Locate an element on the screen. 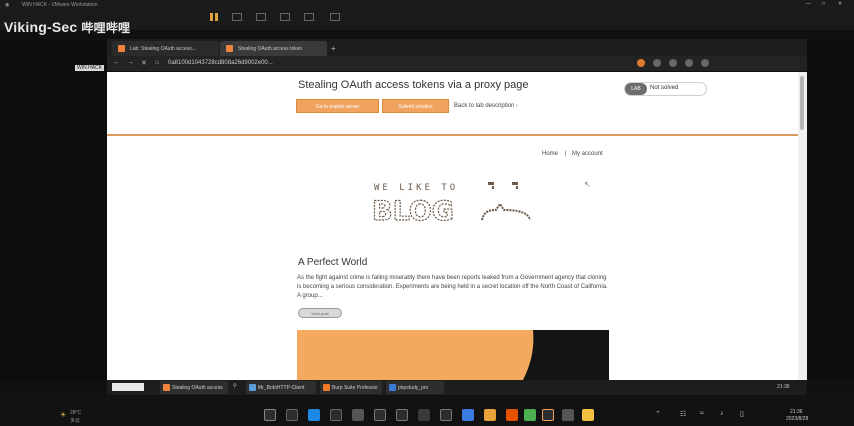 This screenshot has height=426, width=854. search-box is located at coordinates (128, 387).